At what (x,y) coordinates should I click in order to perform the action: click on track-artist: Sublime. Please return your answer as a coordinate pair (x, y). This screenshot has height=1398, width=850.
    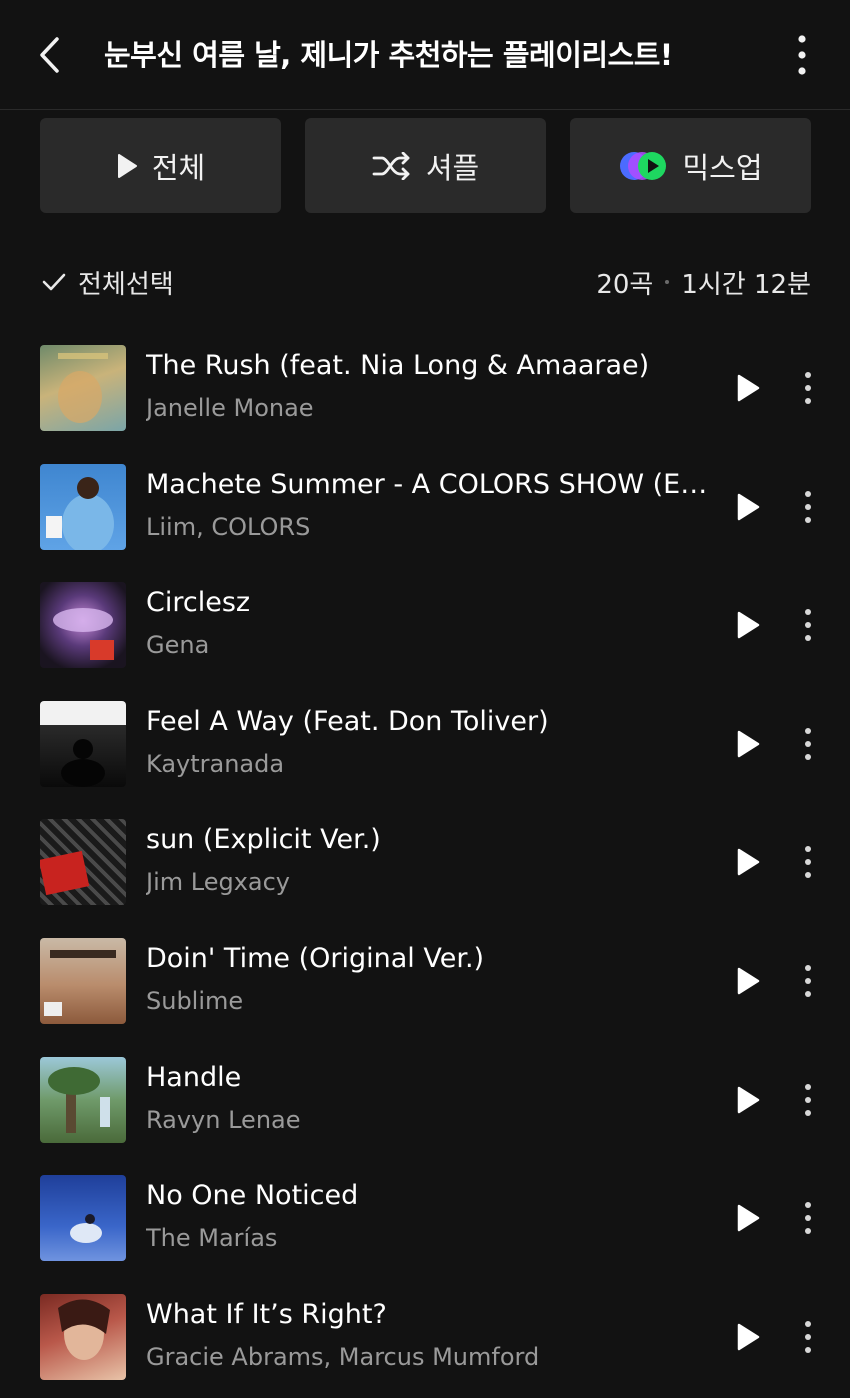
    Looking at the image, I should click on (195, 1000).